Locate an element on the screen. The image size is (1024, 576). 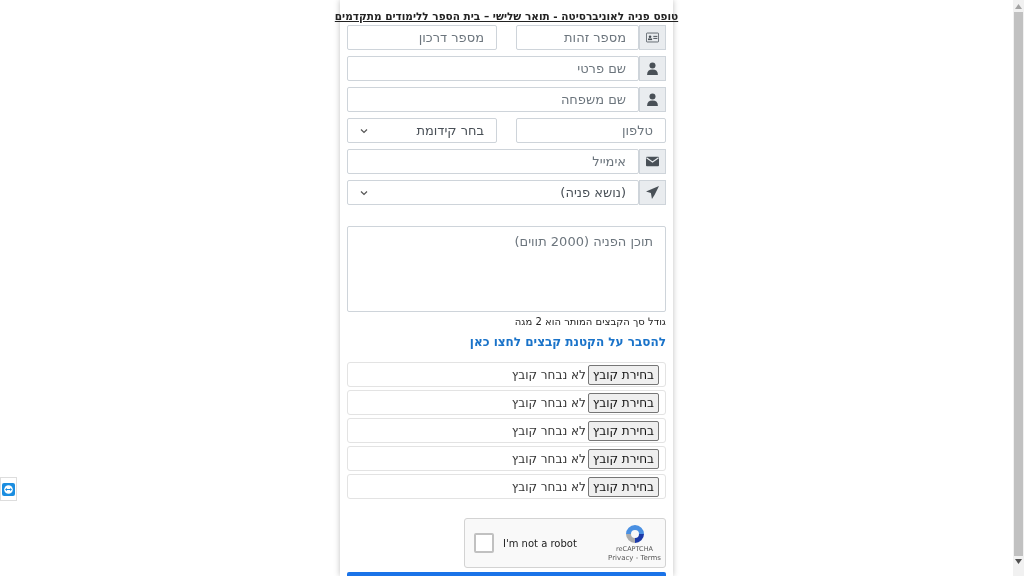
text-field: מספר זהות is located at coordinates (577, 37).